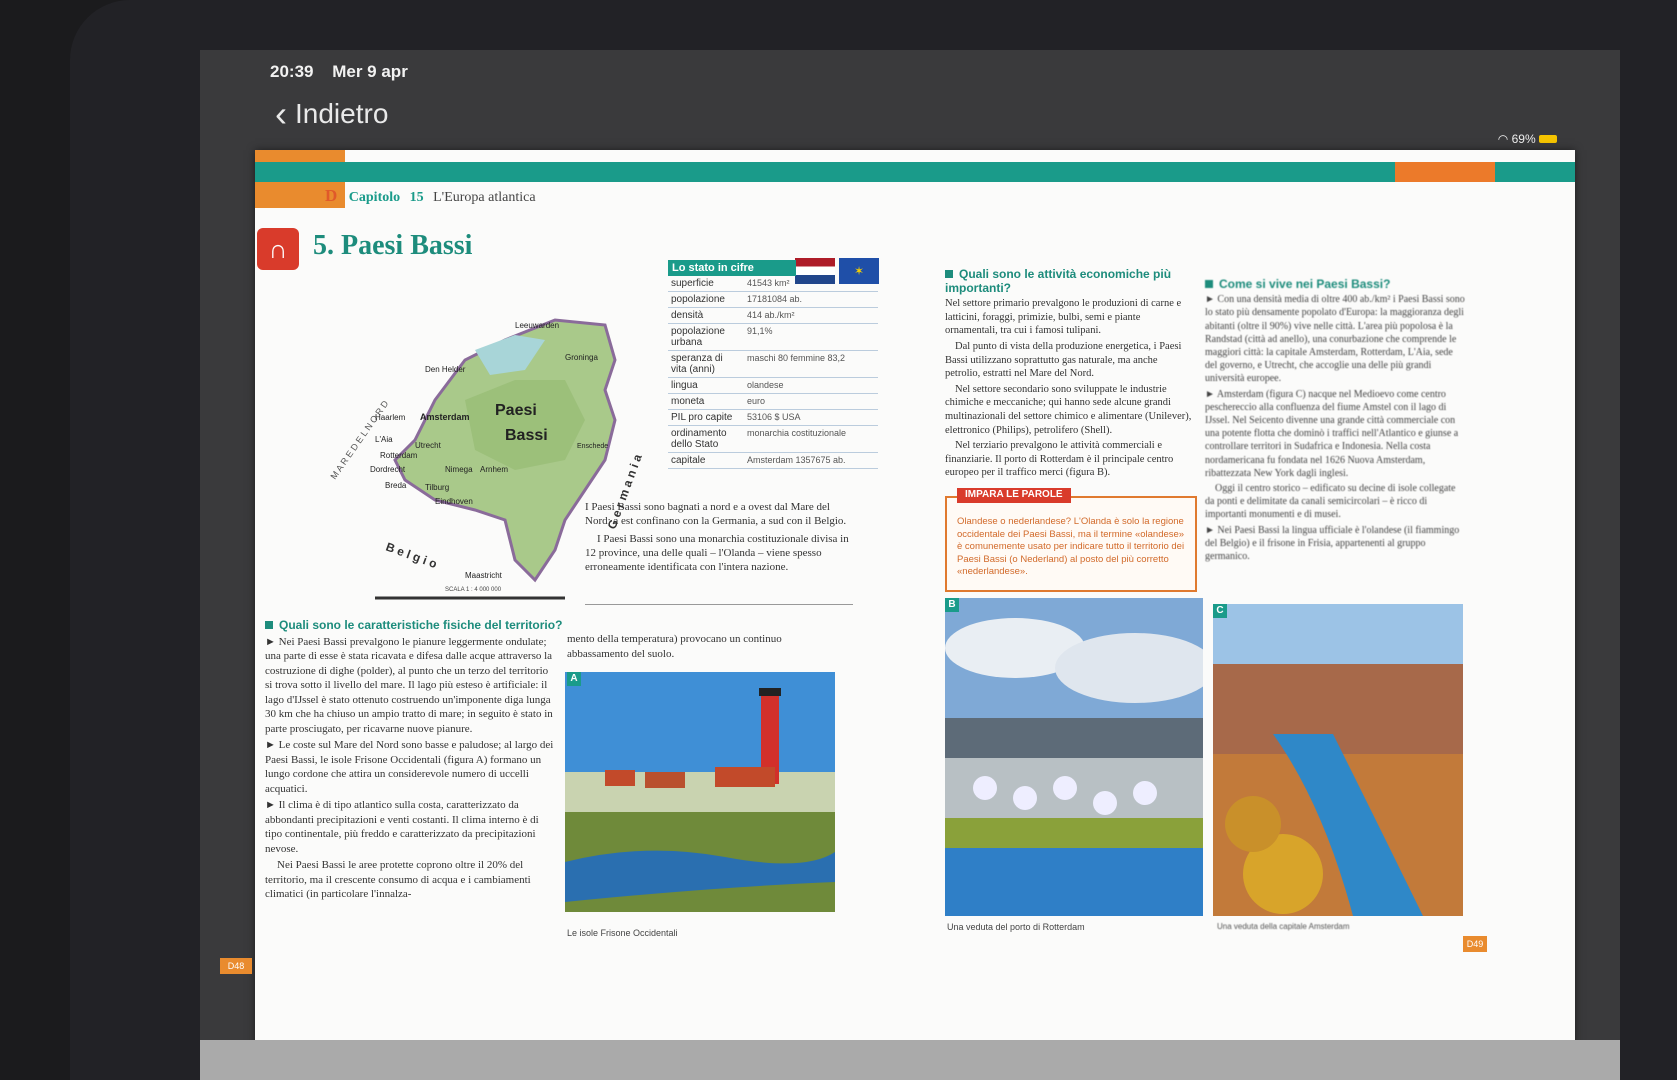  Describe the element at coordinates (236, 966) in the screenshot. I see `page-number-left: D48` at that location.